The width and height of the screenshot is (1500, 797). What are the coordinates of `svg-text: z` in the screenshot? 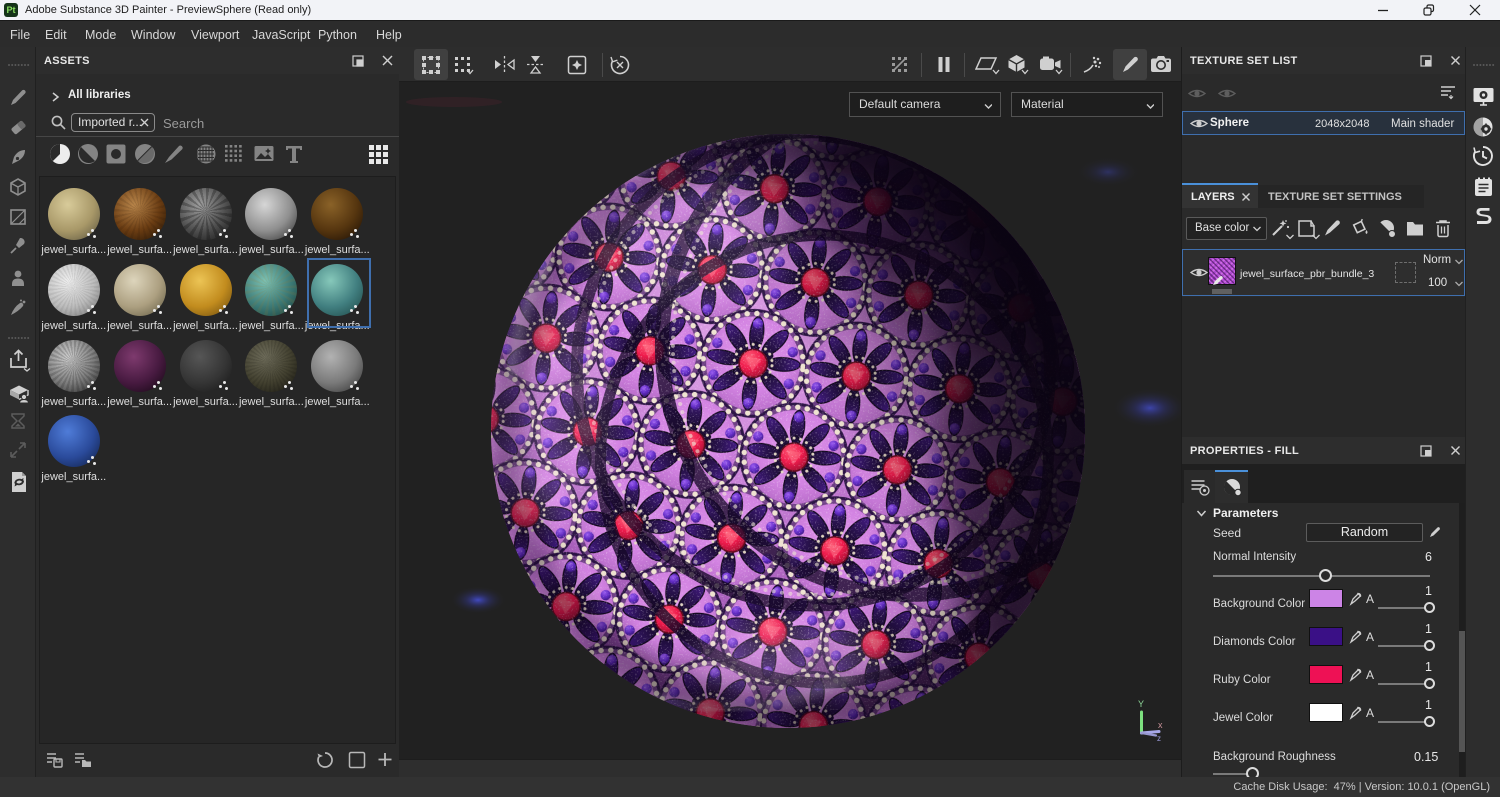 It's located at (1159, 738).